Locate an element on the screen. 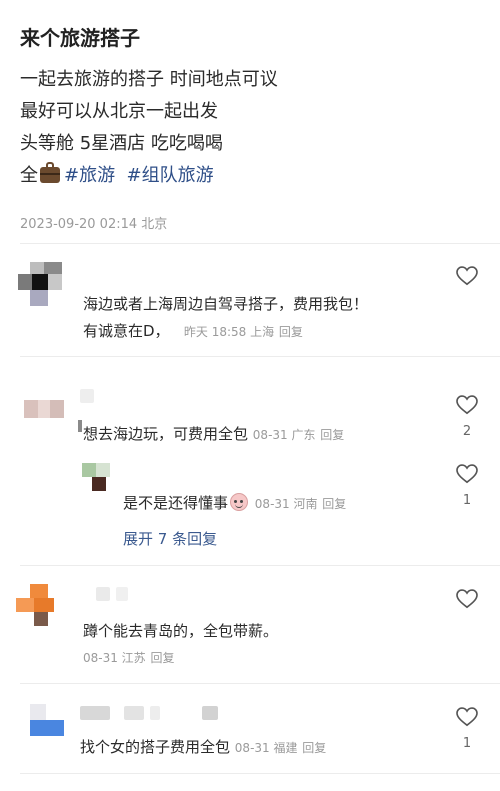 Image resolution: width=500 pixels, height=791 pixels. comment-meta-row: 08-31 江苏 回复 is located at coordinates (128, 657).